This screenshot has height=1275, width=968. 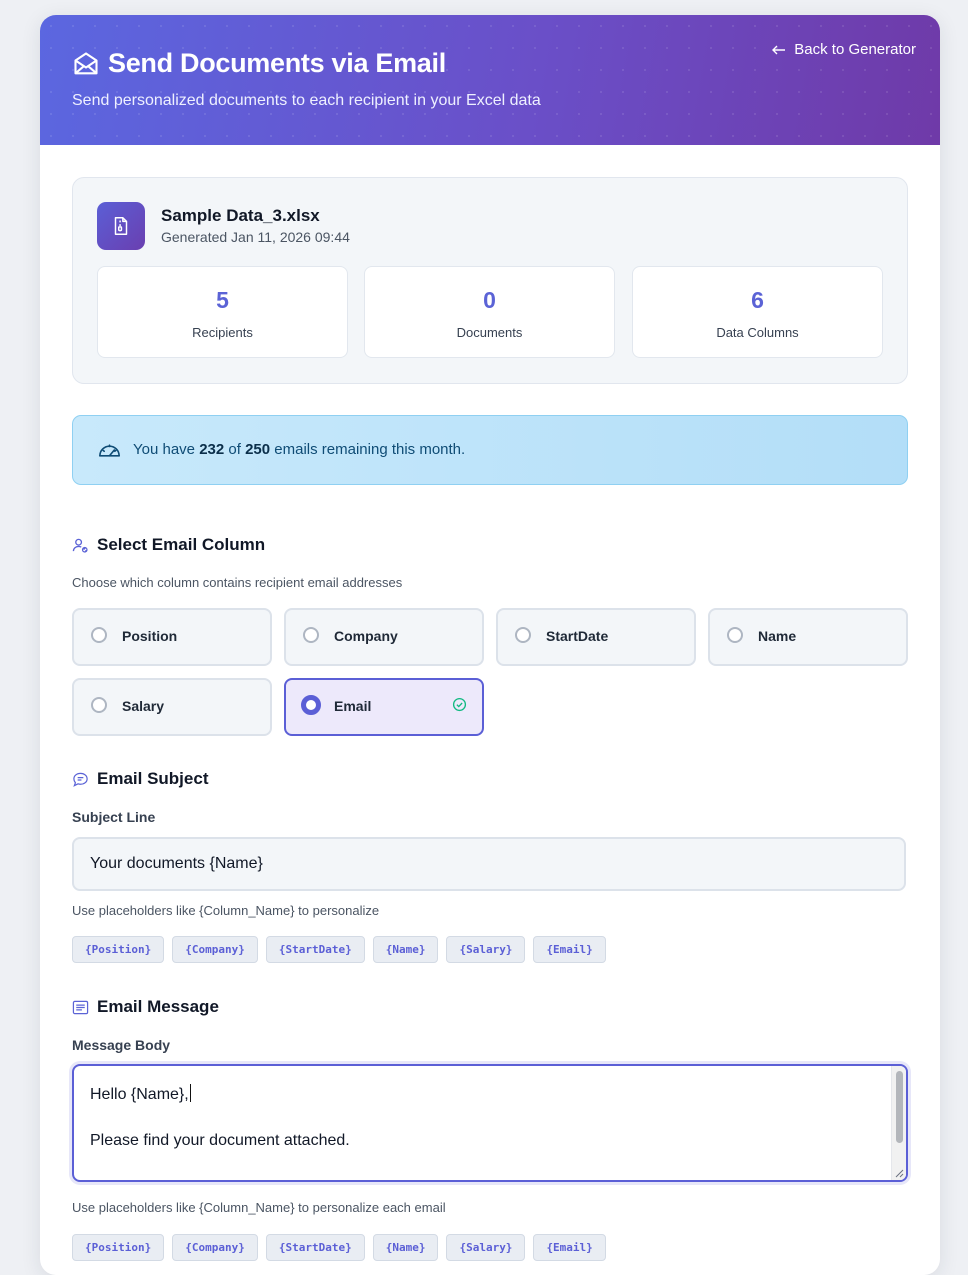 I want to click on subject-input, so click(x=489, y=864).